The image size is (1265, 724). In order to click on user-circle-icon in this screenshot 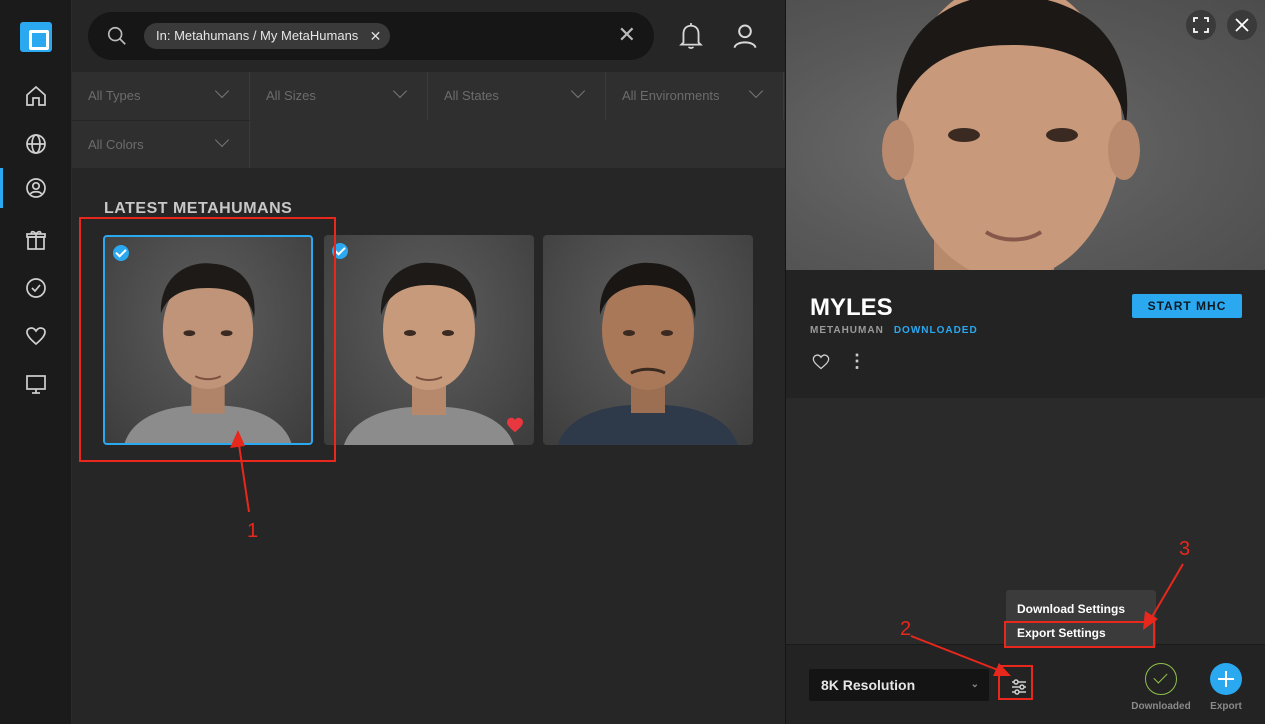, I will do `click(36, 188)`.